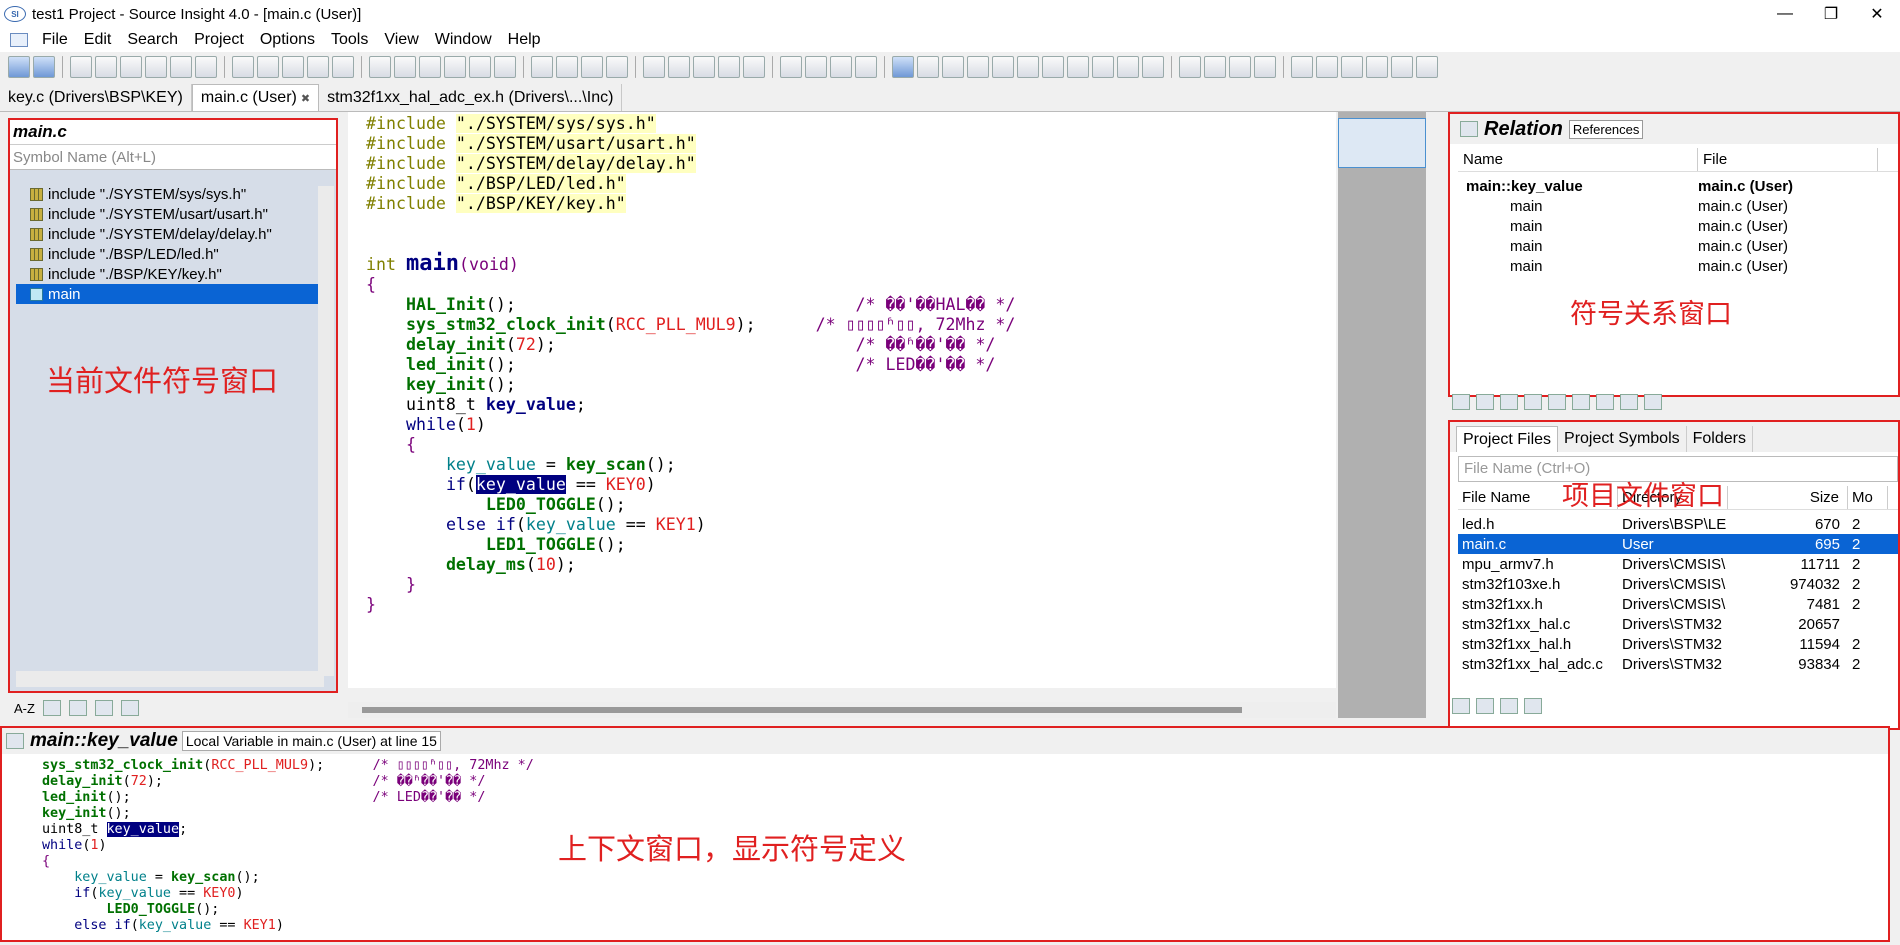 This screenshot has height=945, width=1900. Describe the element at coordinates (1377, 67) in the screenshot. I see `font-d-icon` at that location.